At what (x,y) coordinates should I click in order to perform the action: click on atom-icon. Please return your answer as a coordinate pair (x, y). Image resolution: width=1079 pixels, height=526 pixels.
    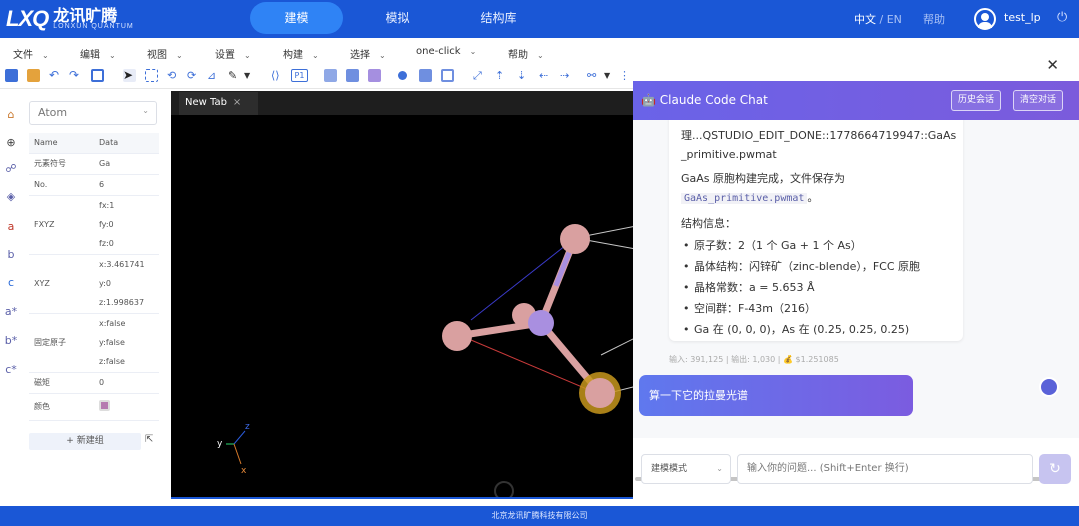
    Looking at the image, I should click on (402, 75).